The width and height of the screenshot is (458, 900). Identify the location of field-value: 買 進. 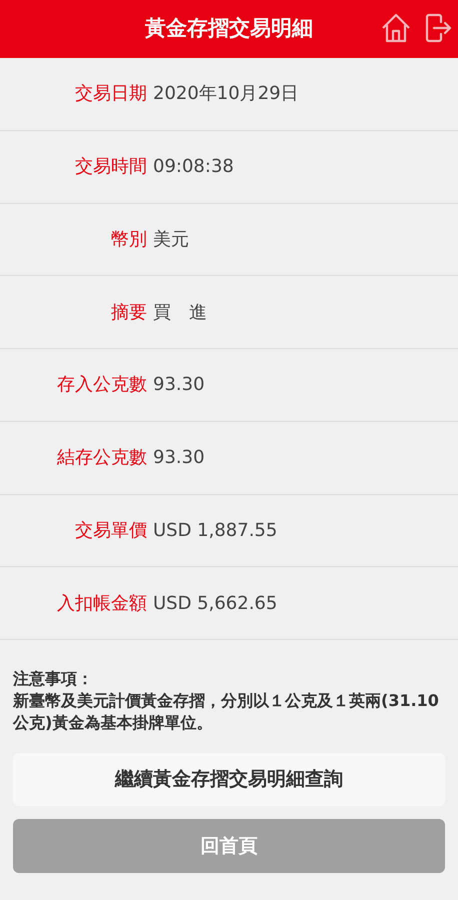
(180, 312).